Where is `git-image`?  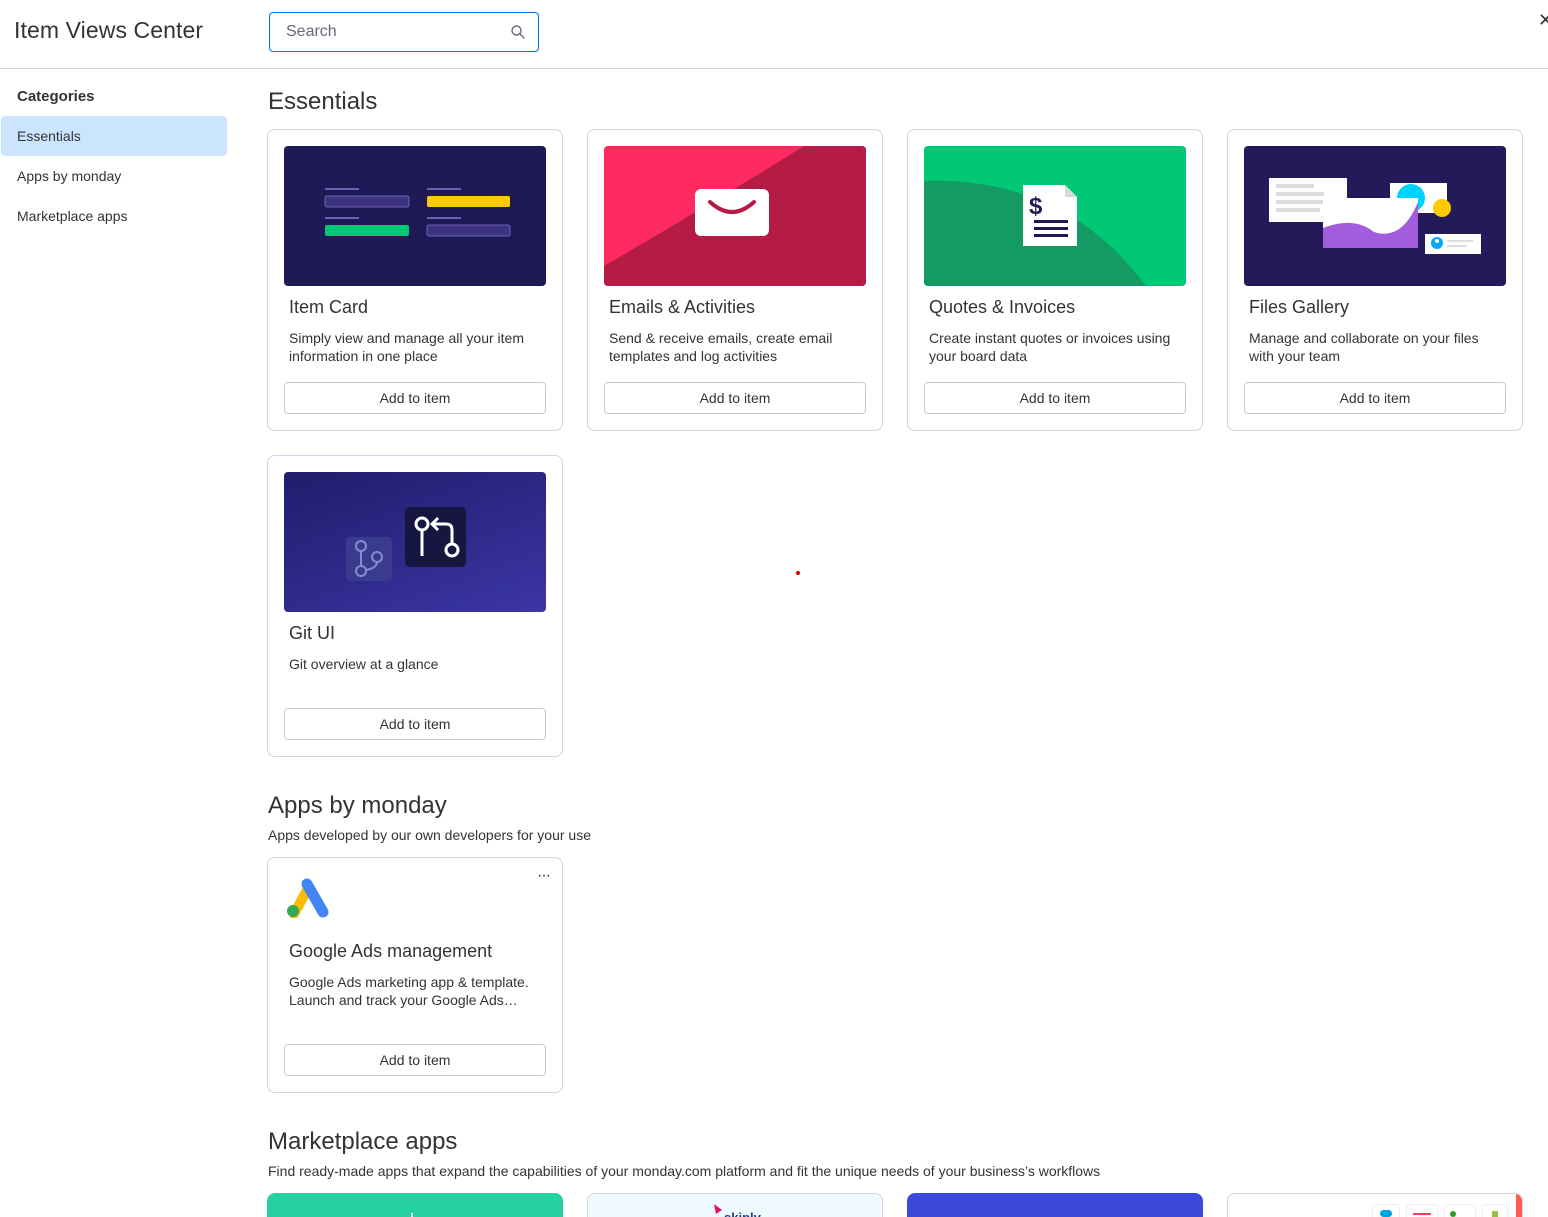
git-image is located at coordinates (415, 542).